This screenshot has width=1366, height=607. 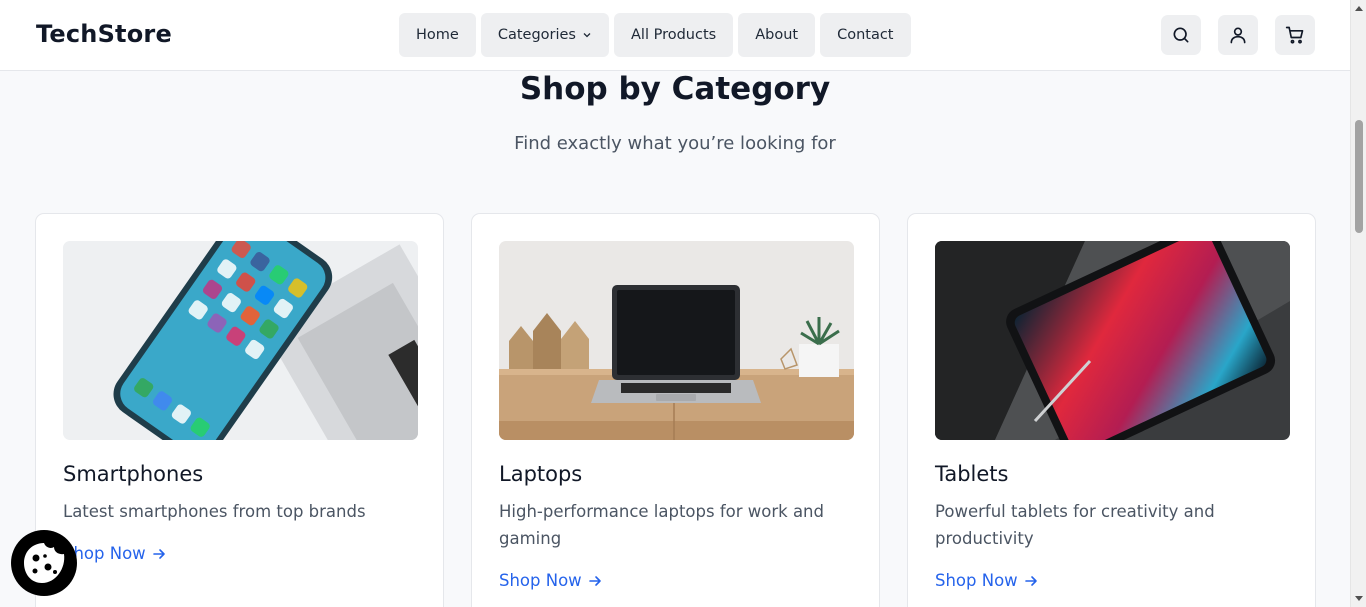 I want to click on nav-contact: Contact, so click(x=865, y=35).